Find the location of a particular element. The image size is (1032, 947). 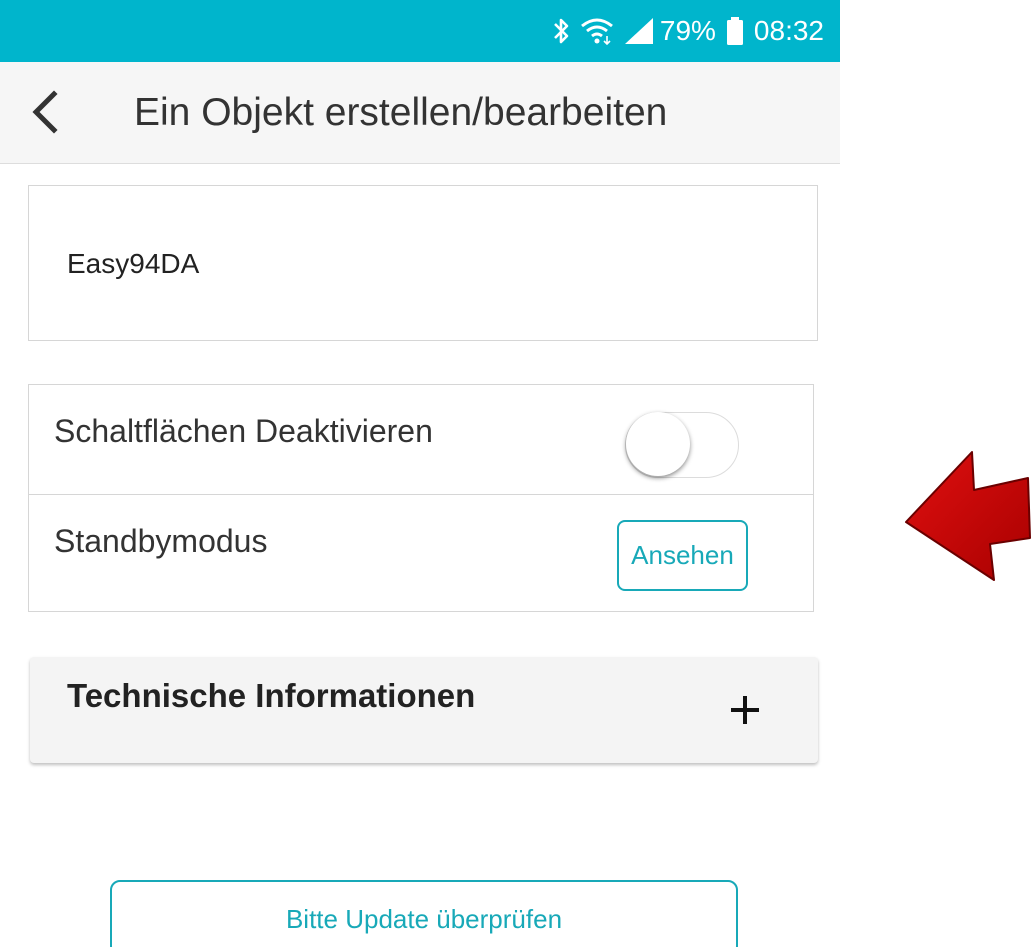

standby-label: Standbymodus is located at coordinates (161, 541).